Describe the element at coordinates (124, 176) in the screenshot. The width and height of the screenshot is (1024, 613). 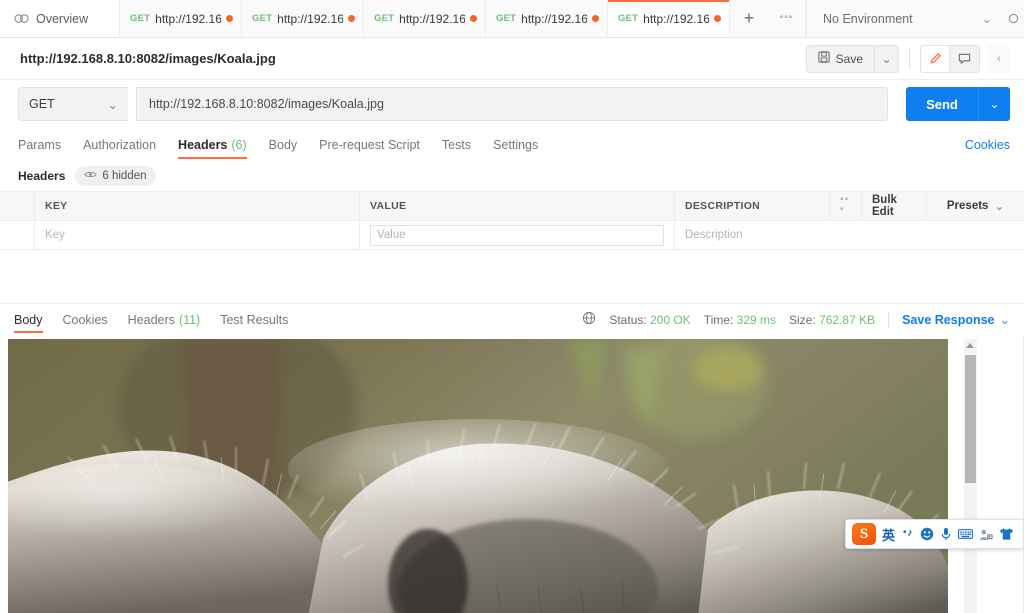
I see `hidden-headers-count: 6 hidden` at that location.